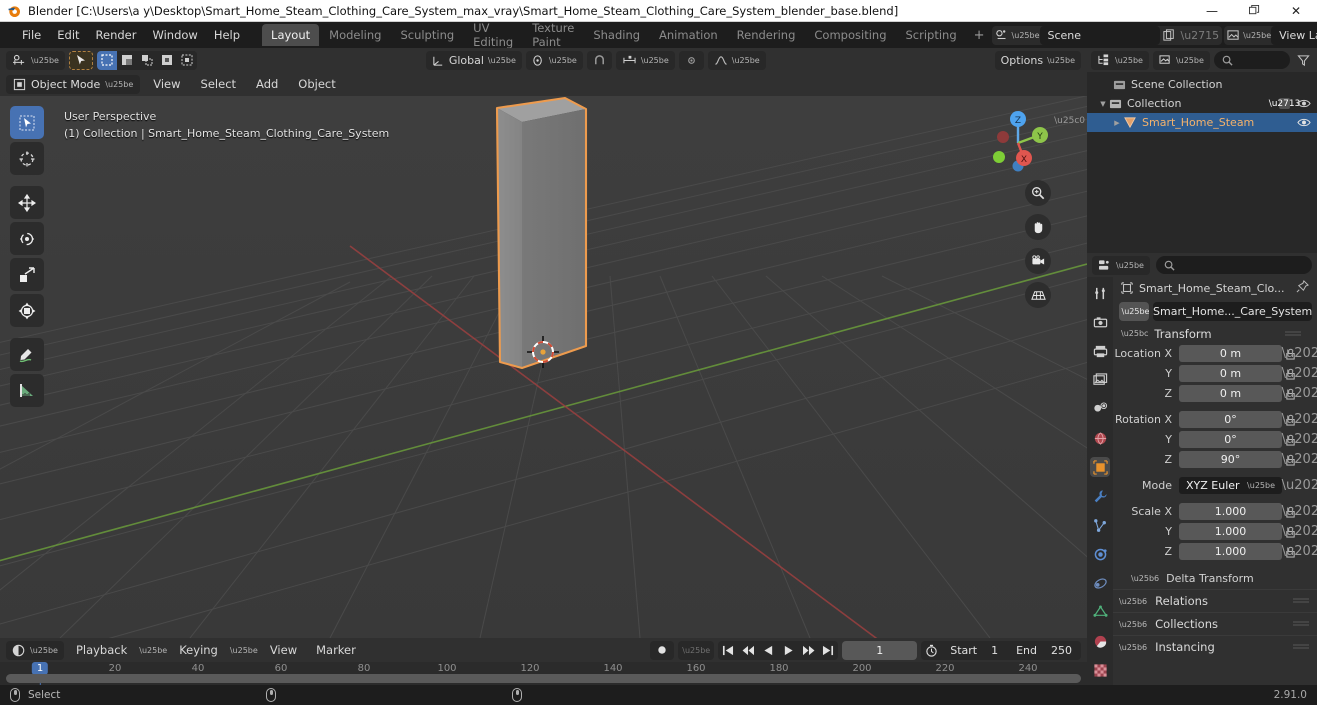 Image resolution: width=1317 pixels, height=705 pixels. What do you see at coordinates (1251, 60) in the screenshot?
I see `outliner-search-input` at bounding box center [1251, 60].